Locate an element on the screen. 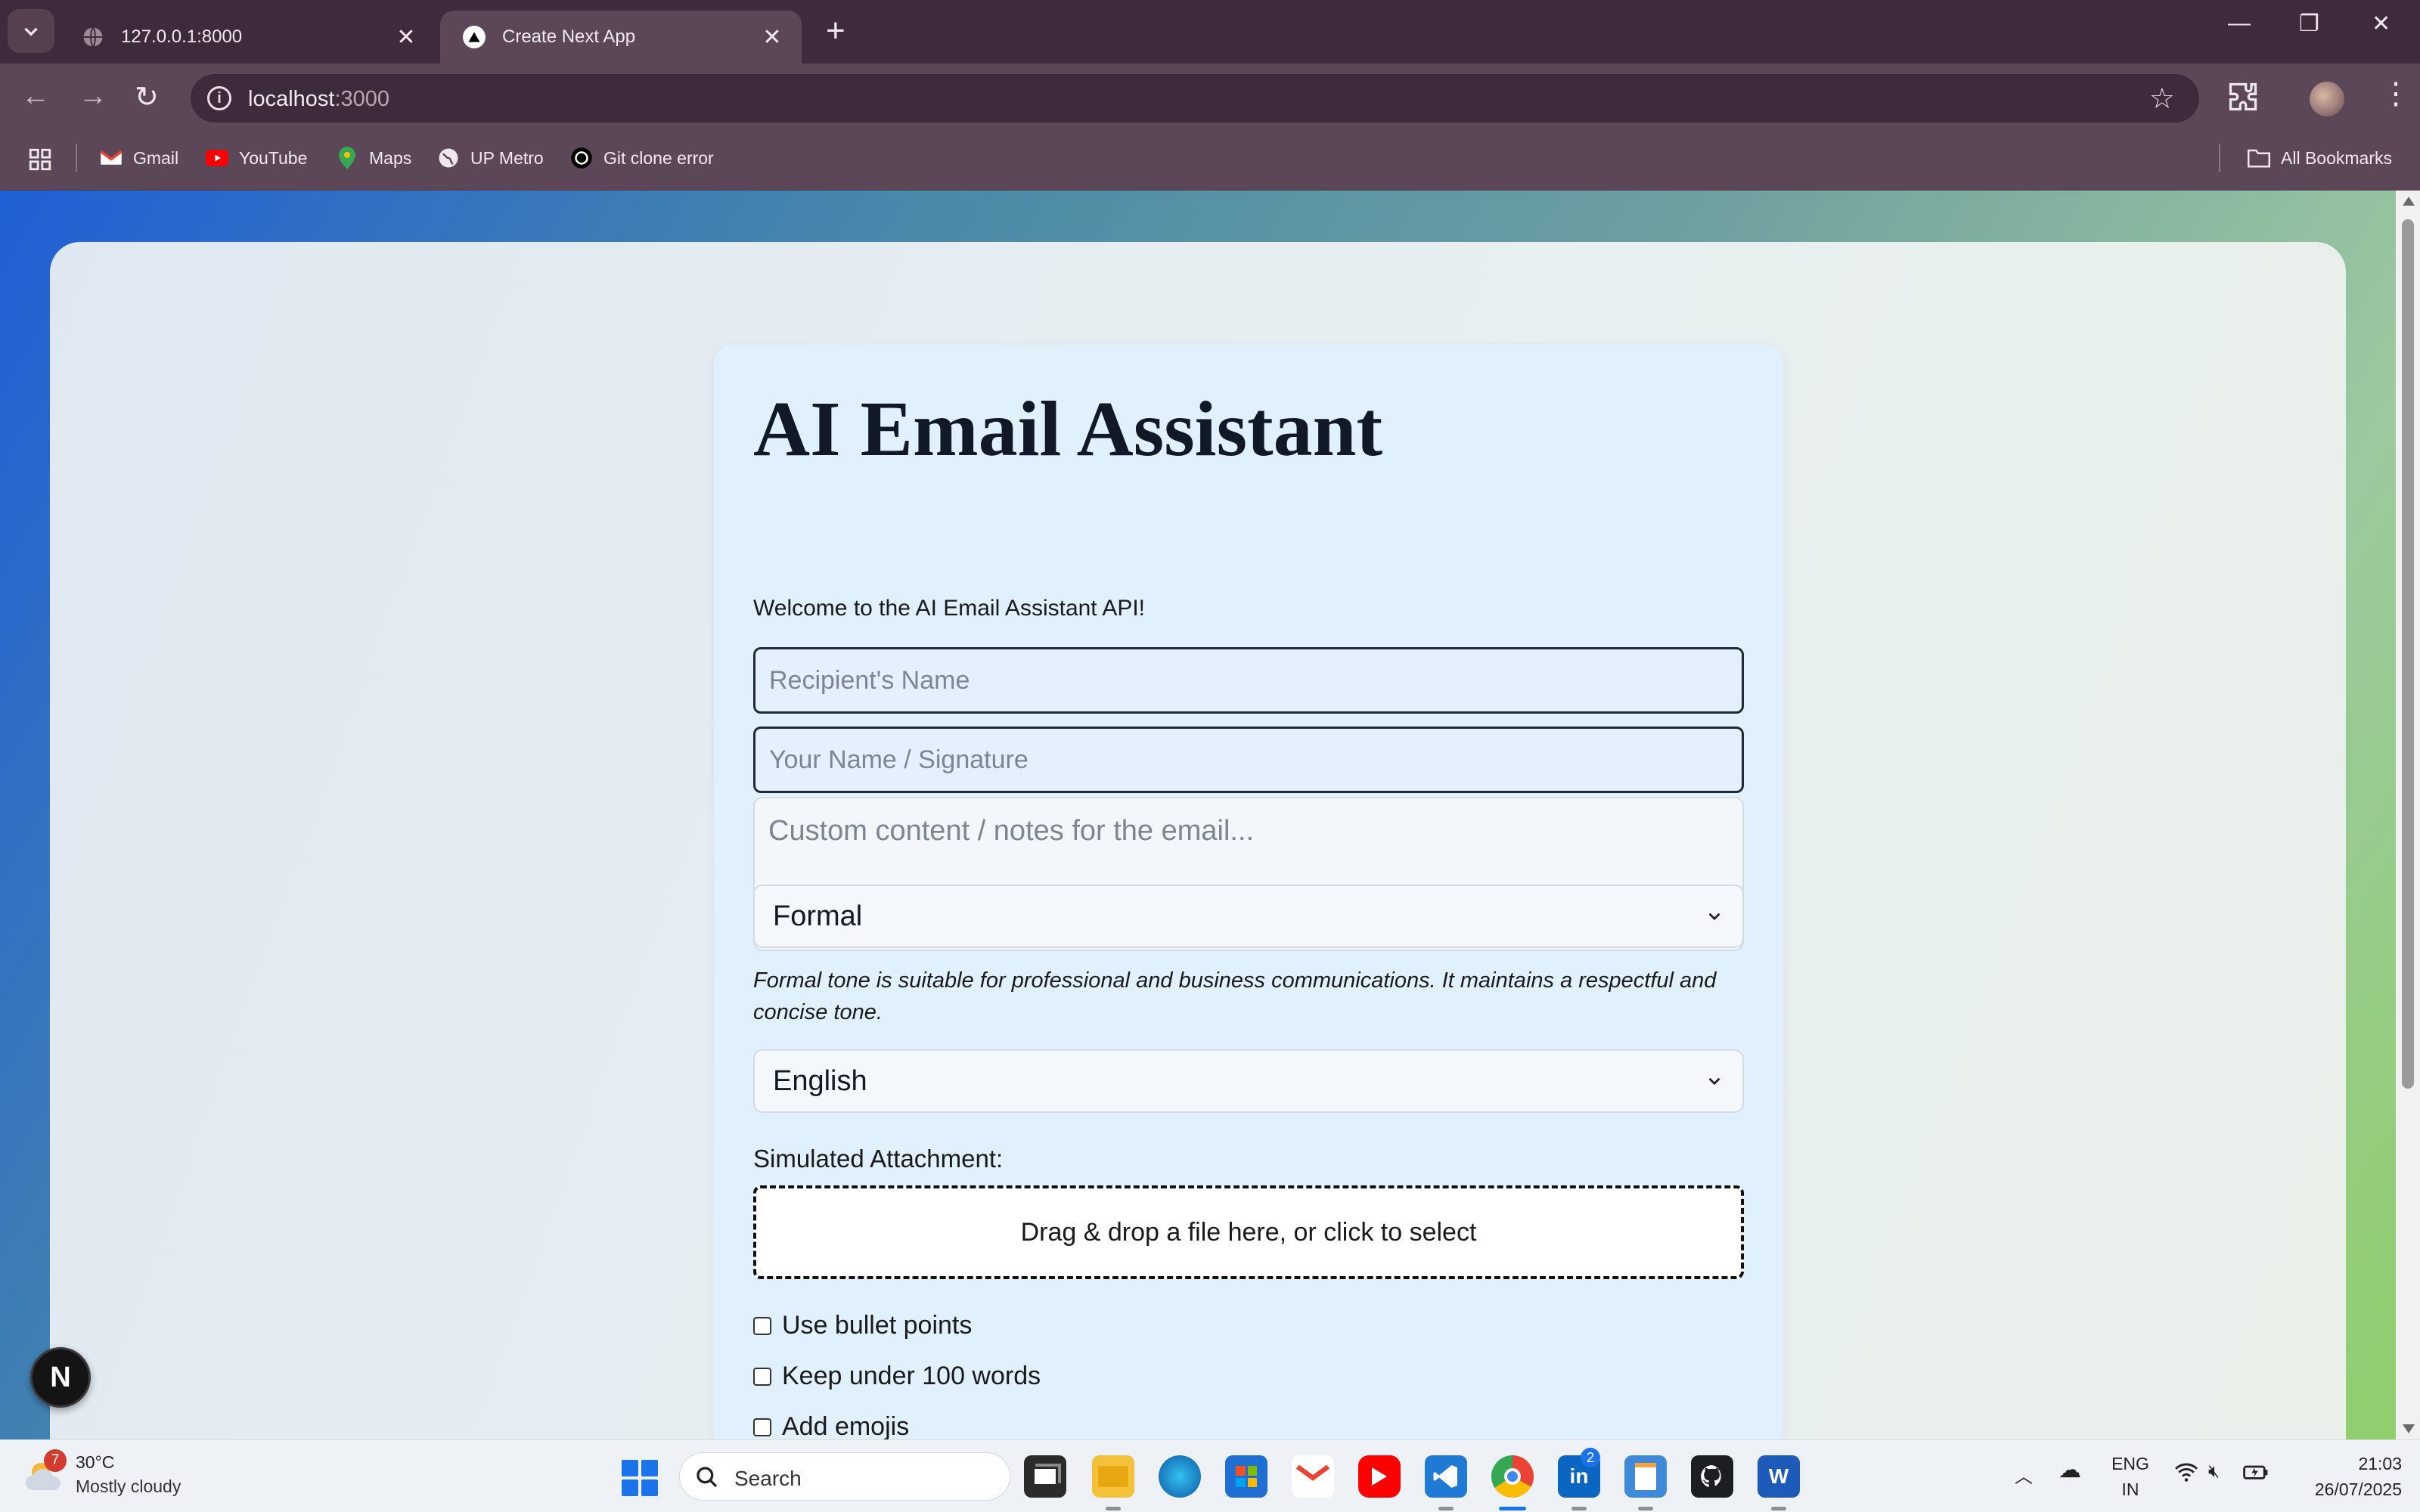 The height and width of the screenshot is (1512, 2420). option-bullet-points: Use bullet points is located at coordinates (862, 1325).